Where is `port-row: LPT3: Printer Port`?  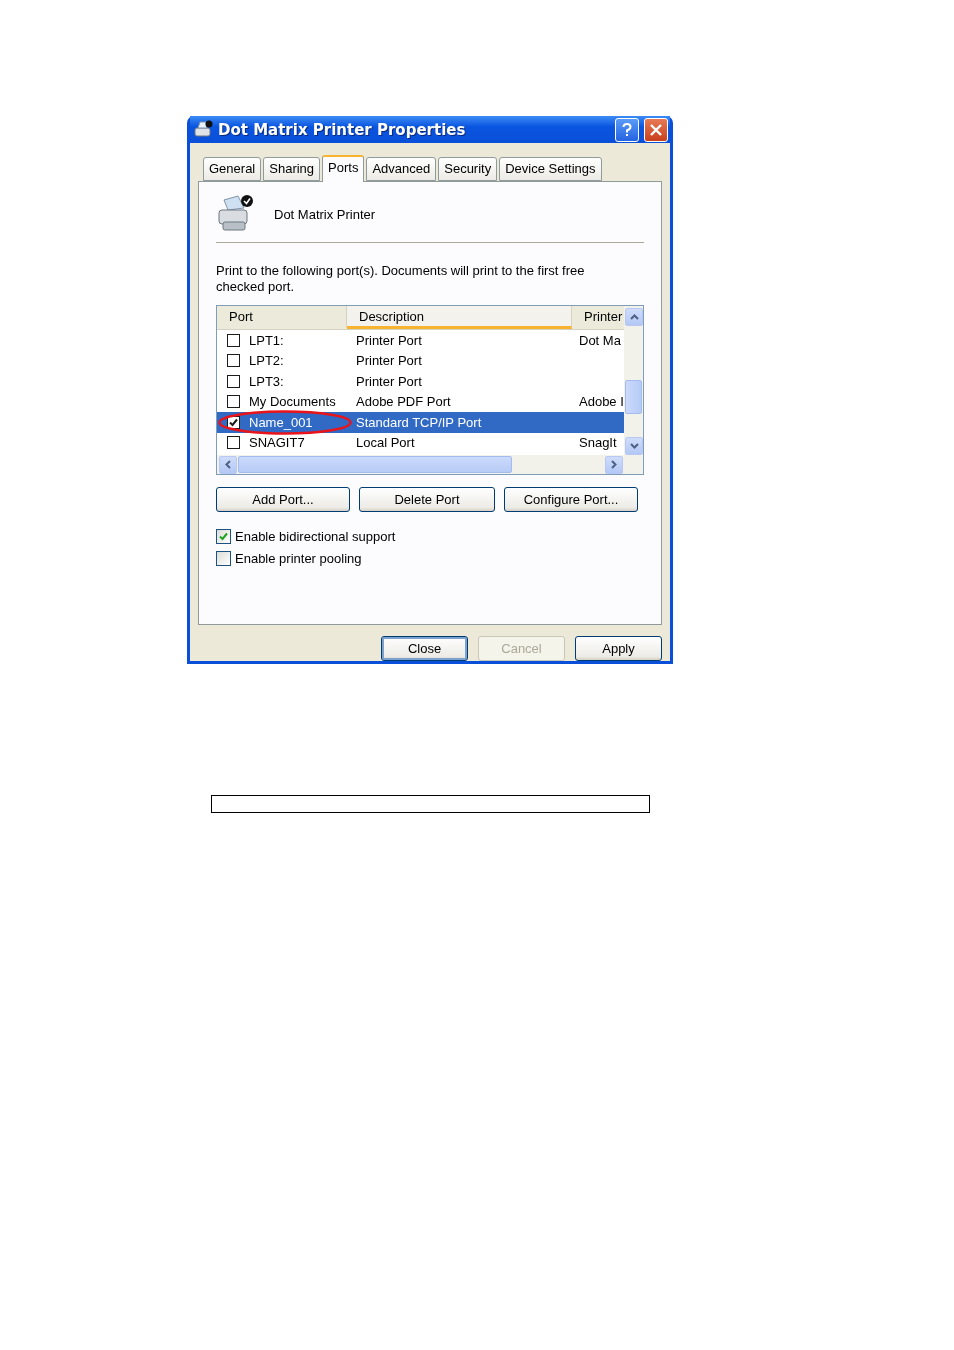 port-row: LPT3: Printer Port is located at coordinates (420, 381).